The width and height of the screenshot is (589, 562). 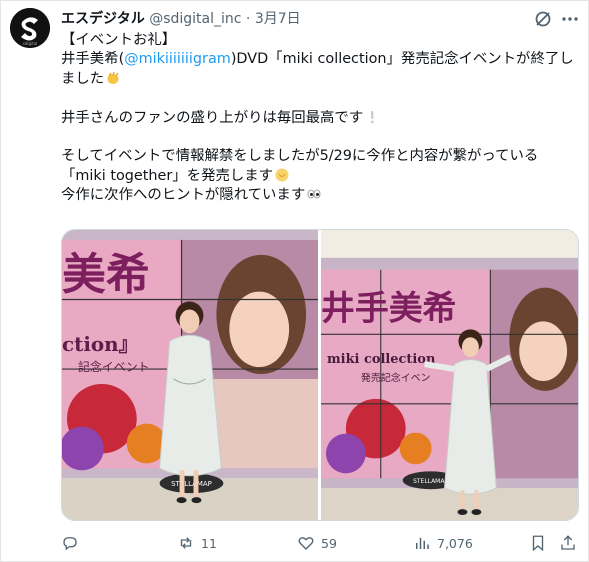 I want to click on text-line: ました, so click(x=321, y=79).